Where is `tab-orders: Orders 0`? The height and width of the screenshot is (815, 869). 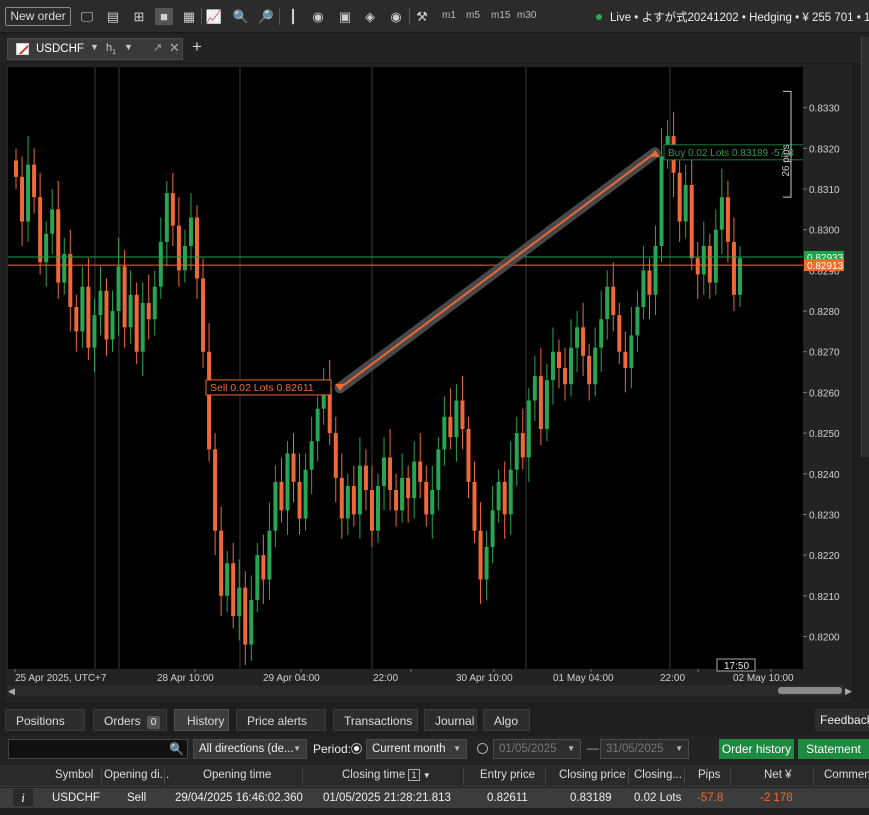
tab-orders: Orders 0 is located at coordinates (130, 720).